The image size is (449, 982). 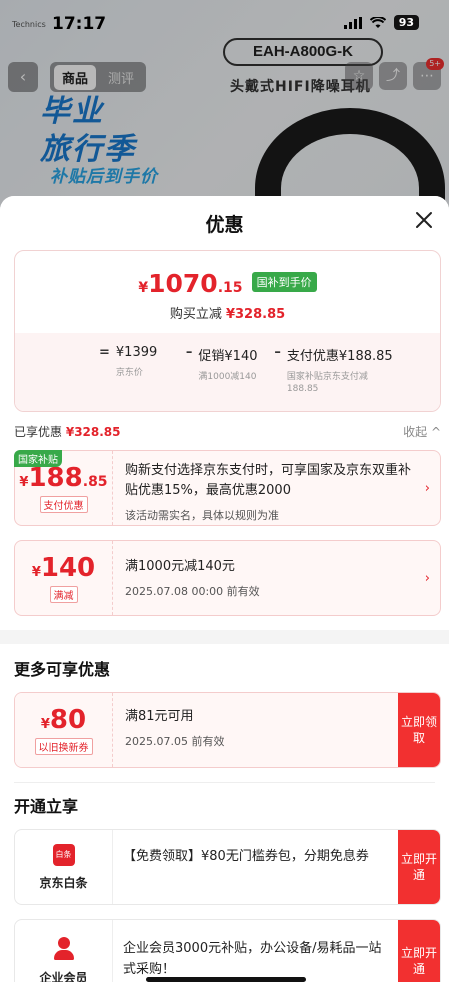 I want to click on purchase-reduction: 购买立减 ¥328.85, so click(x=227, y=312).